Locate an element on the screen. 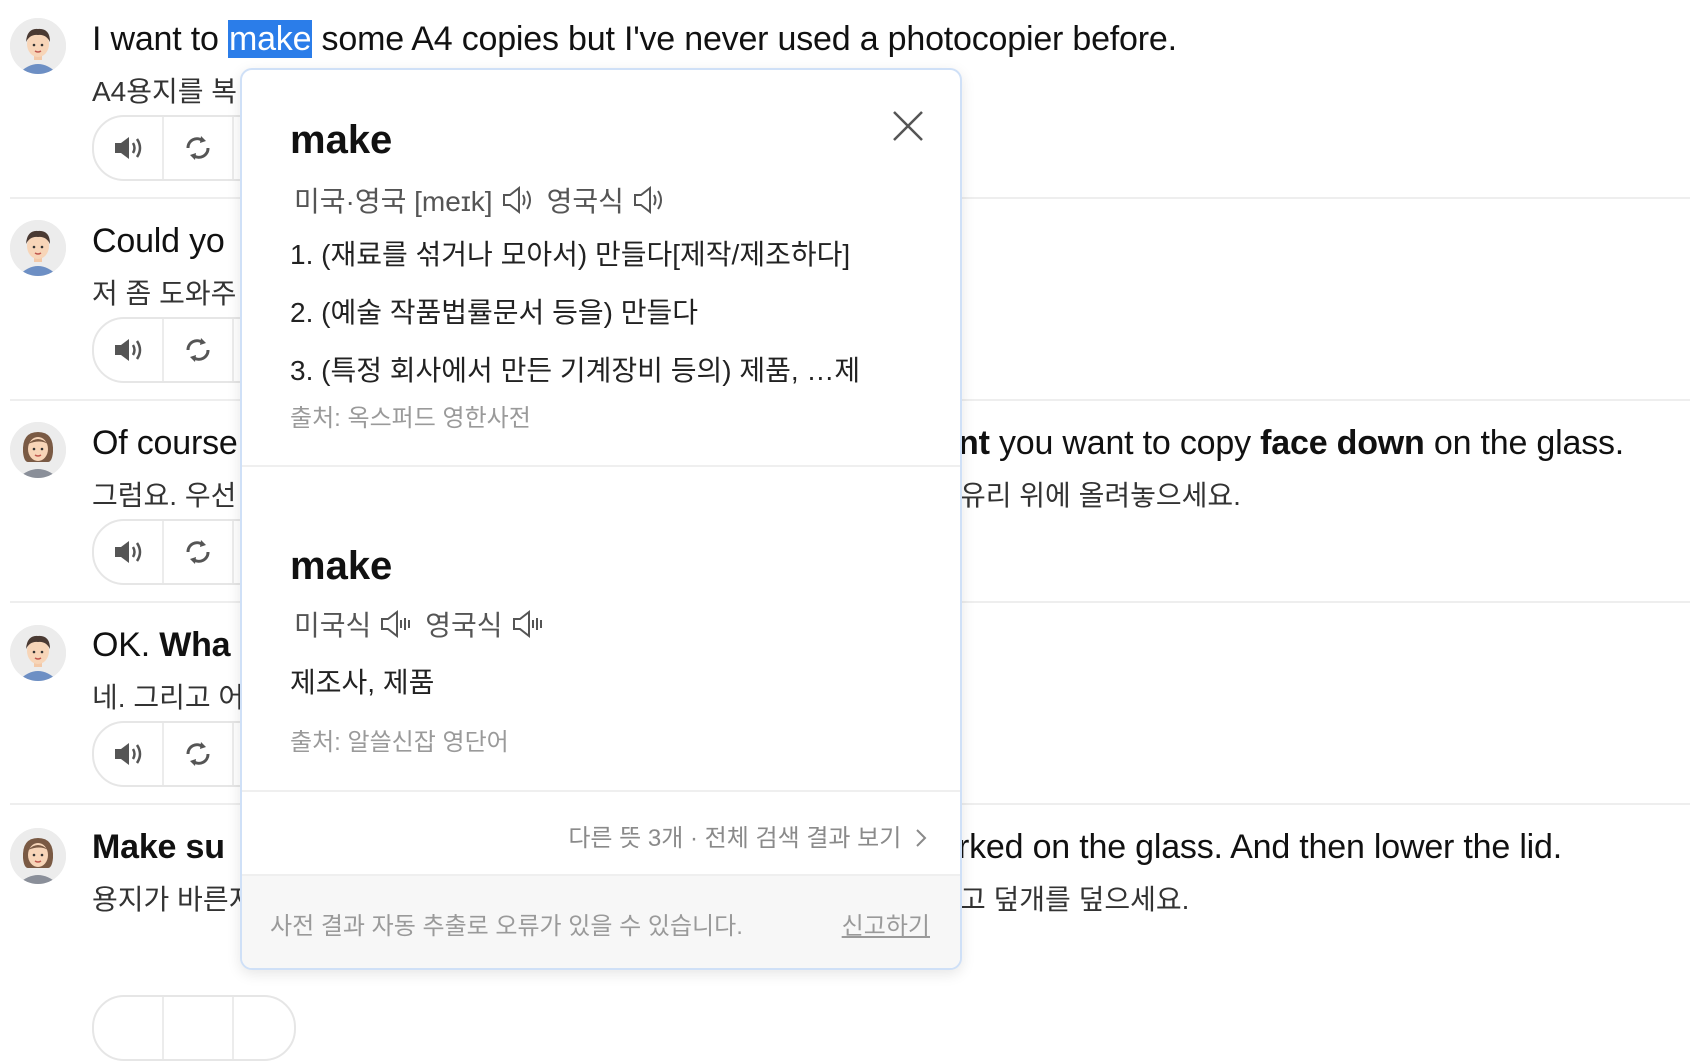  pronunciation-row: 미국·영국 [meɪk] 영국식 is located at coordinates (486, 200).